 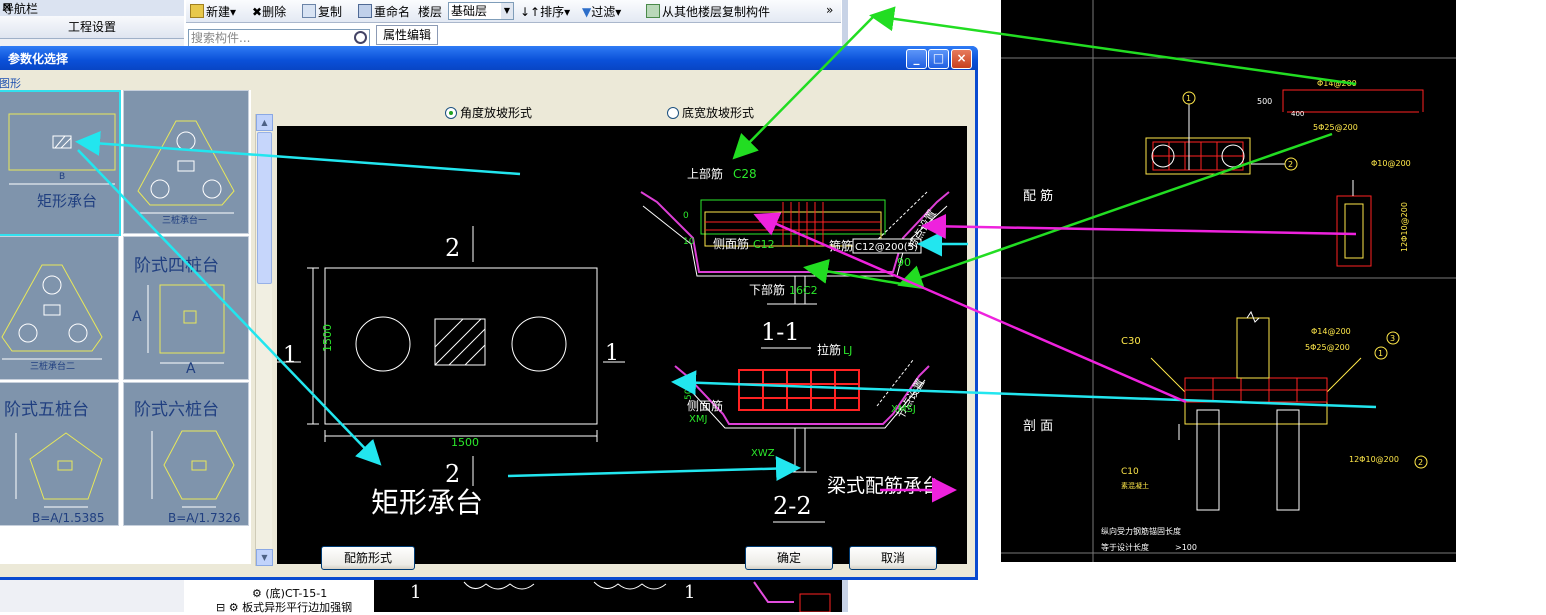 I want to click on section-mark-bottom: 2, so click(x=452, y=474).